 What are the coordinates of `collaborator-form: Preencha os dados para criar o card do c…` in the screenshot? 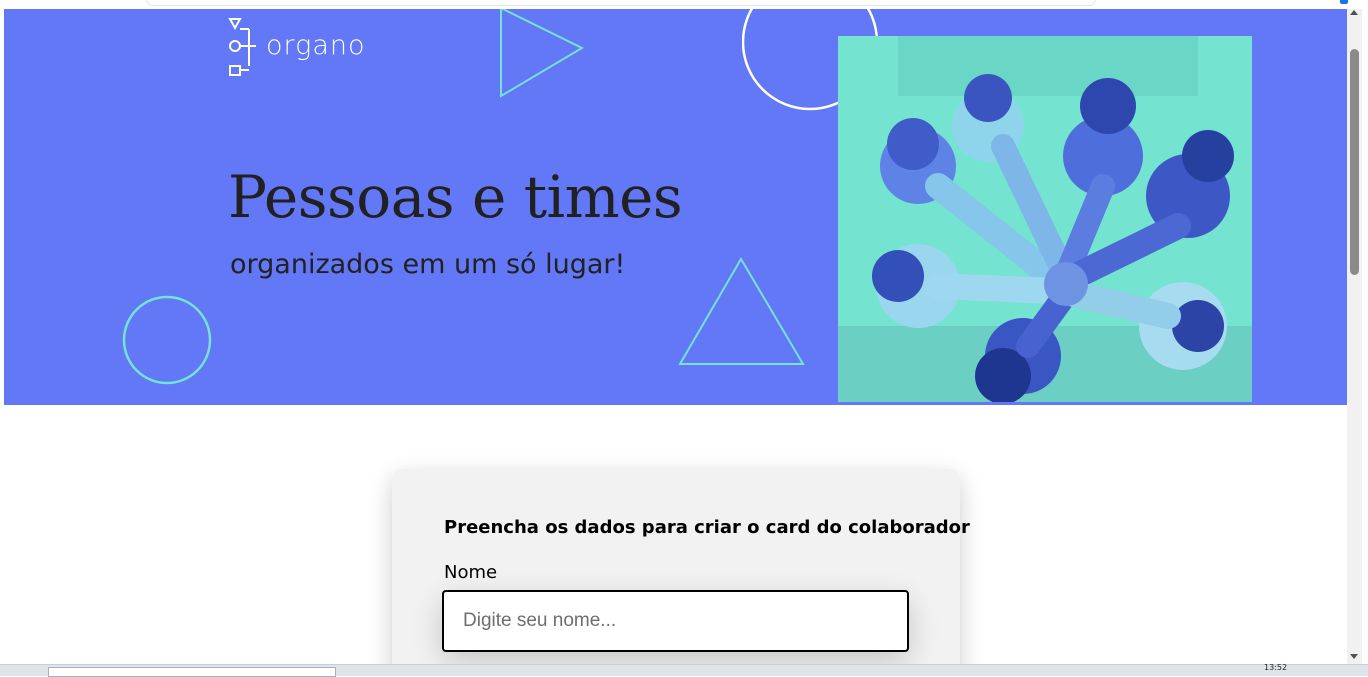 It's located at (681, 566).